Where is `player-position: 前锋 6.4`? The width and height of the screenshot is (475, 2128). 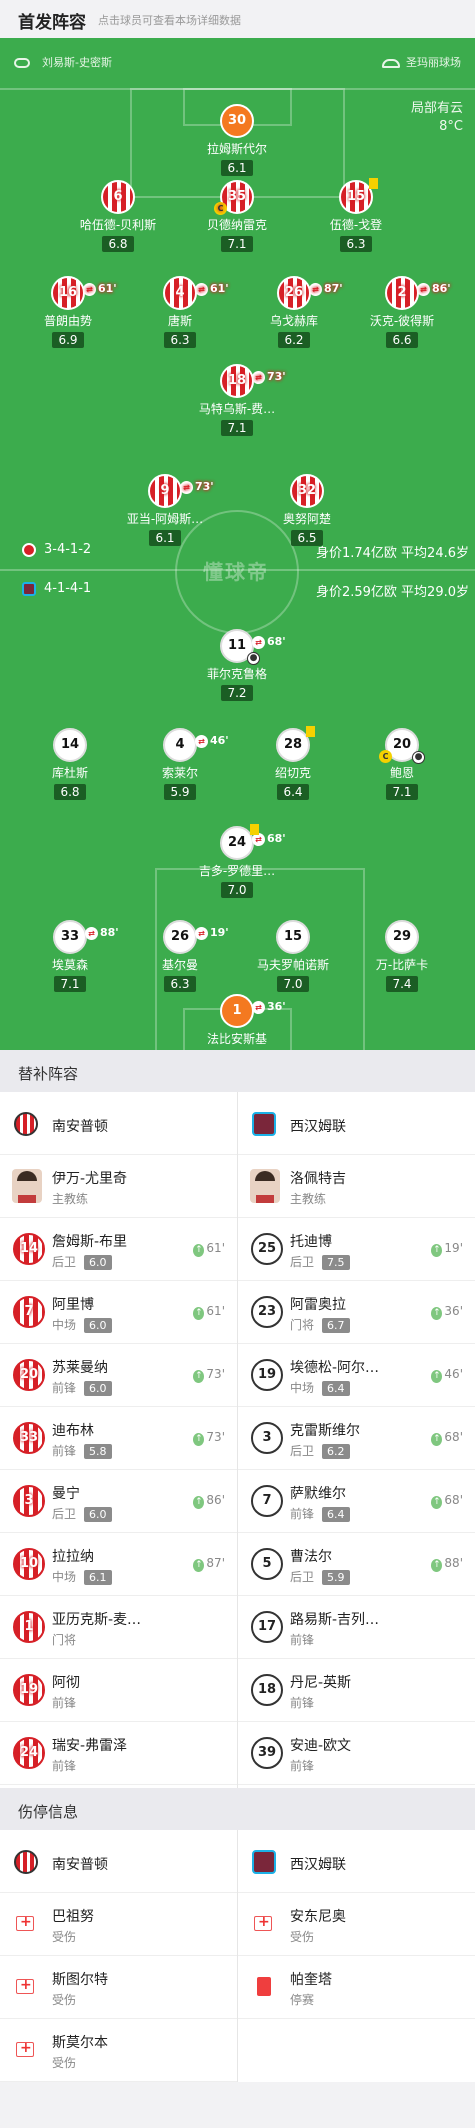 player-position: 前锋 6.4 is located at coordinates (320, 1513).